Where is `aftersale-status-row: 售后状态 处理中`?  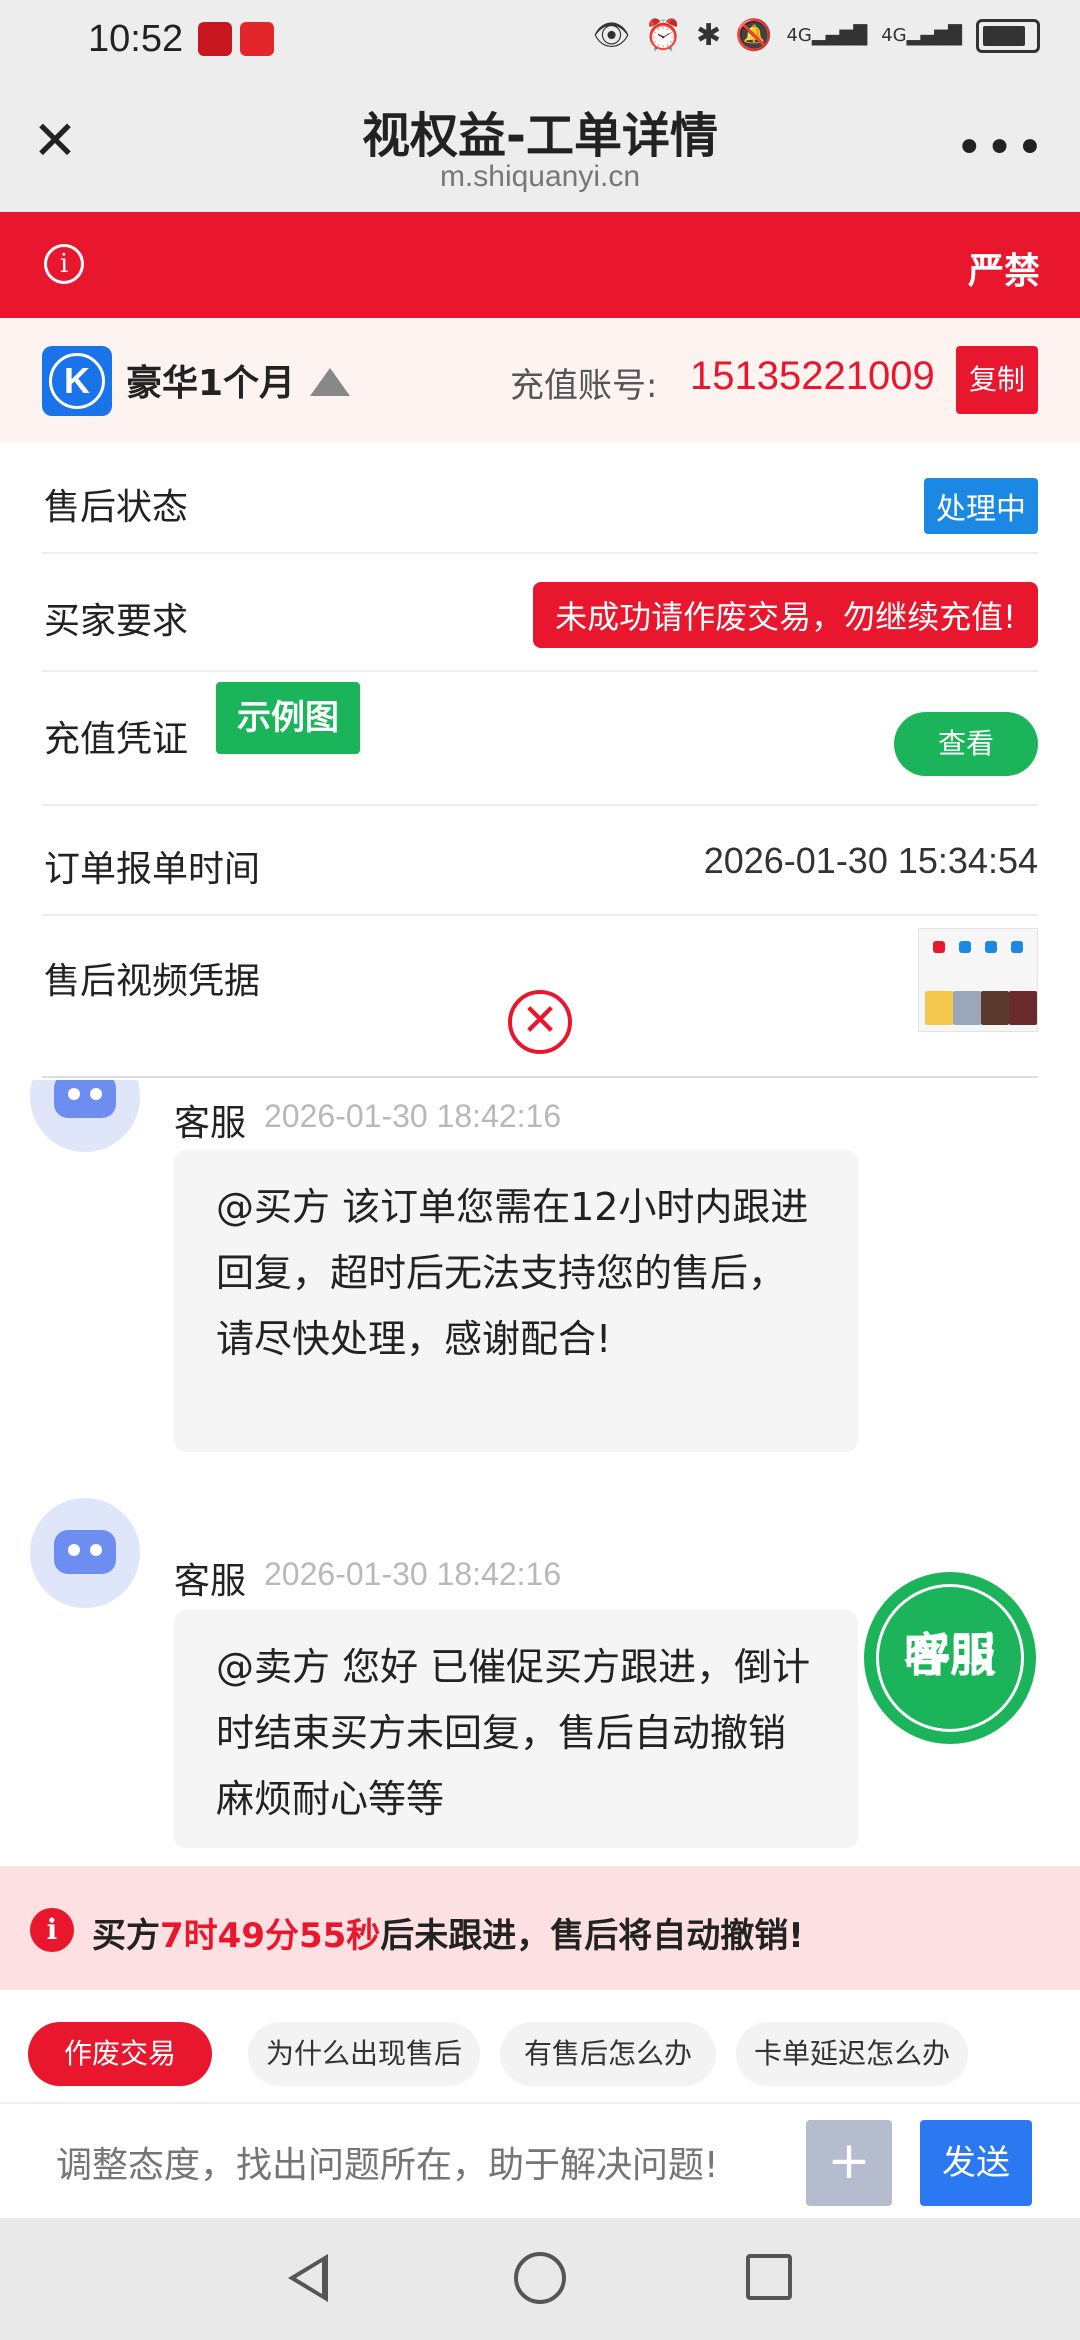
aftersale-status-row: 售后状态 处理中 is located at coordinates (540, 498).